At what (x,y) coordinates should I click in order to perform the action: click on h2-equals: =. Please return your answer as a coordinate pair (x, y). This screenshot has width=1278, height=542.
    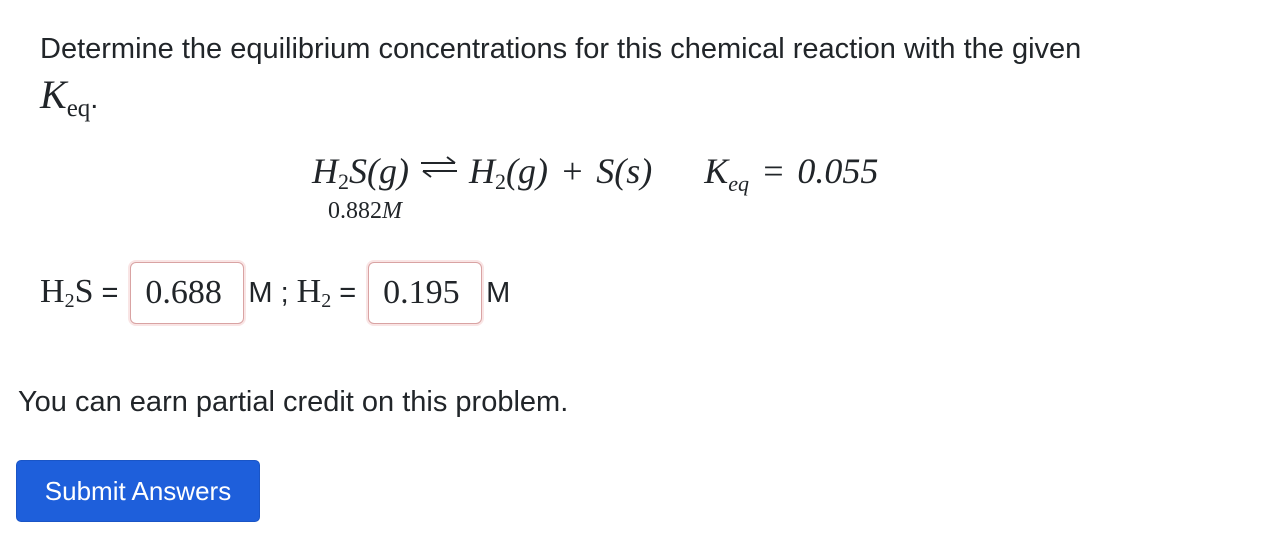
    Looking at the image, I should click on (348, 292).